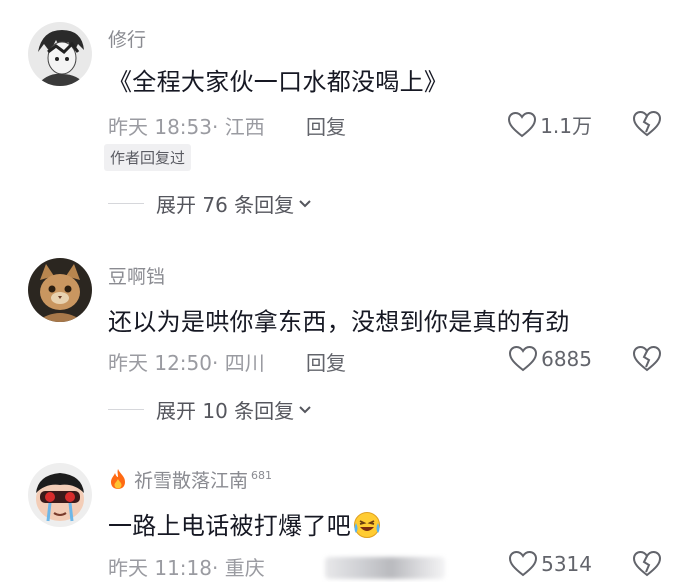 The image size is (690, 582). I want to click on level-badge: 681, so click(262, 475).